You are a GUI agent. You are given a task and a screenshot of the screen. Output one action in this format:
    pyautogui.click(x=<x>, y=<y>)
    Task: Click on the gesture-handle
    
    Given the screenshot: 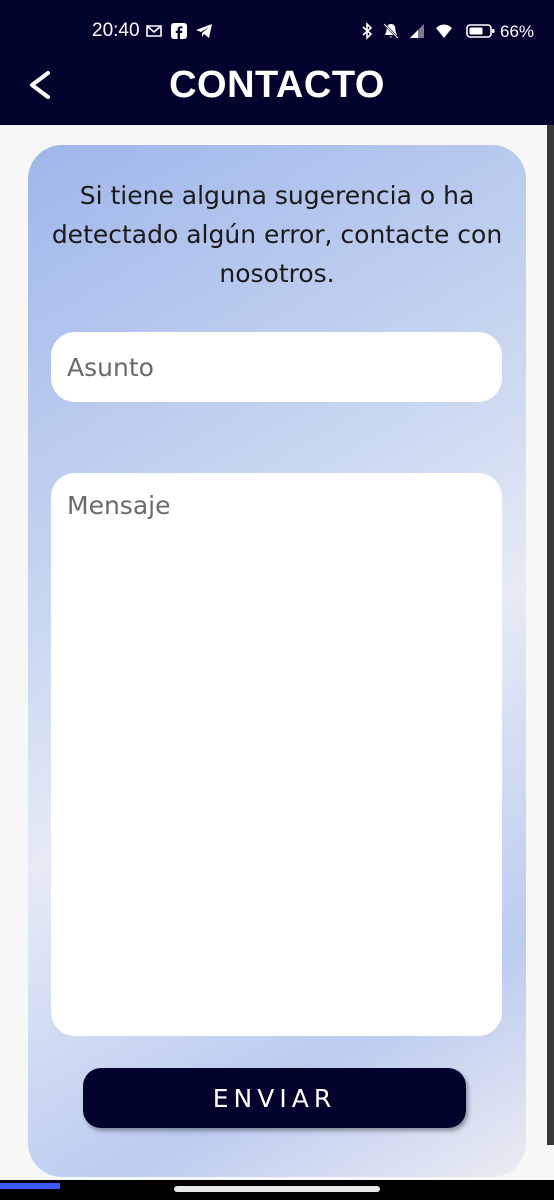 What is the action you would take?
    pyautogui.click(x=277, y=1189)
    